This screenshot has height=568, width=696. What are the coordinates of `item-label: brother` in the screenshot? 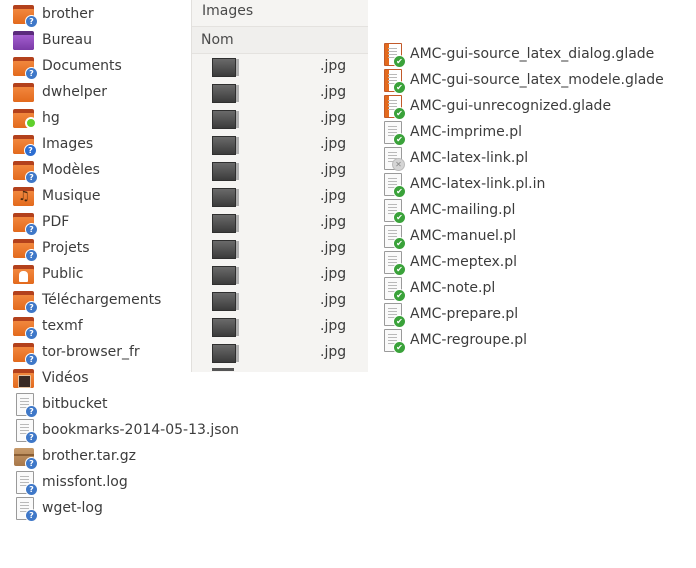 It's located at (68, 14).